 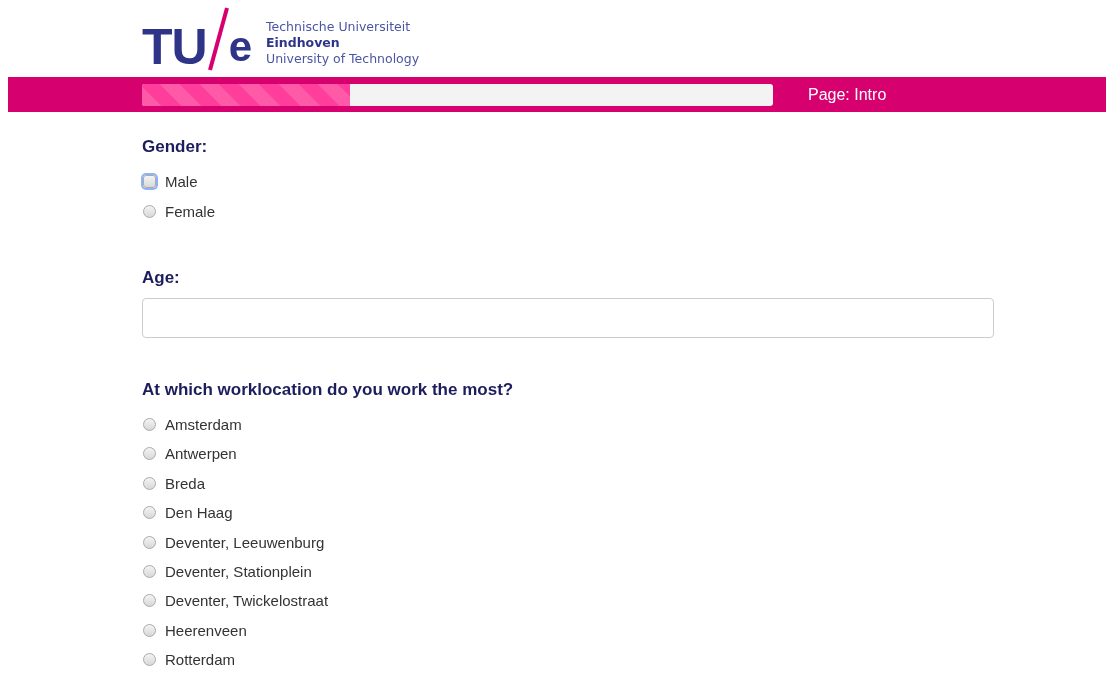 I want to click on logo-letters: TU, so click(x=174, y=46).